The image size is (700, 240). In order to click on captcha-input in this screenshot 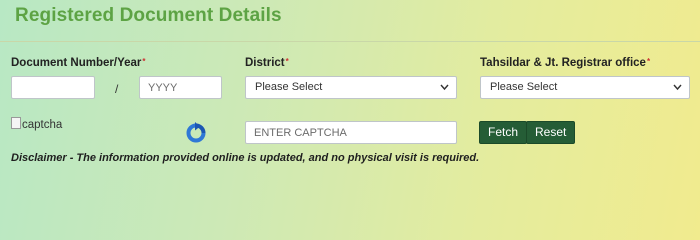, I will do `click(351, 132)`.